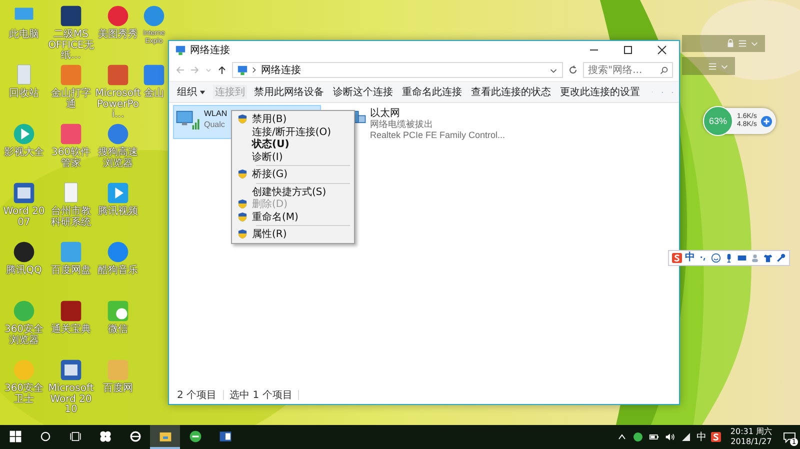 This screenshot has height=449, width=800. What do you see at coordinates (118, 389) in the screenshot?
I see `shortcut-label: 百度网` at bounding box center [118, 389].